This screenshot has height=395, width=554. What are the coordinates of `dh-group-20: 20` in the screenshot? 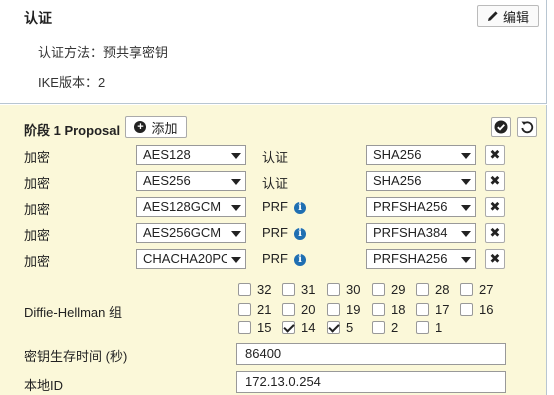 It's located at (298, 309).